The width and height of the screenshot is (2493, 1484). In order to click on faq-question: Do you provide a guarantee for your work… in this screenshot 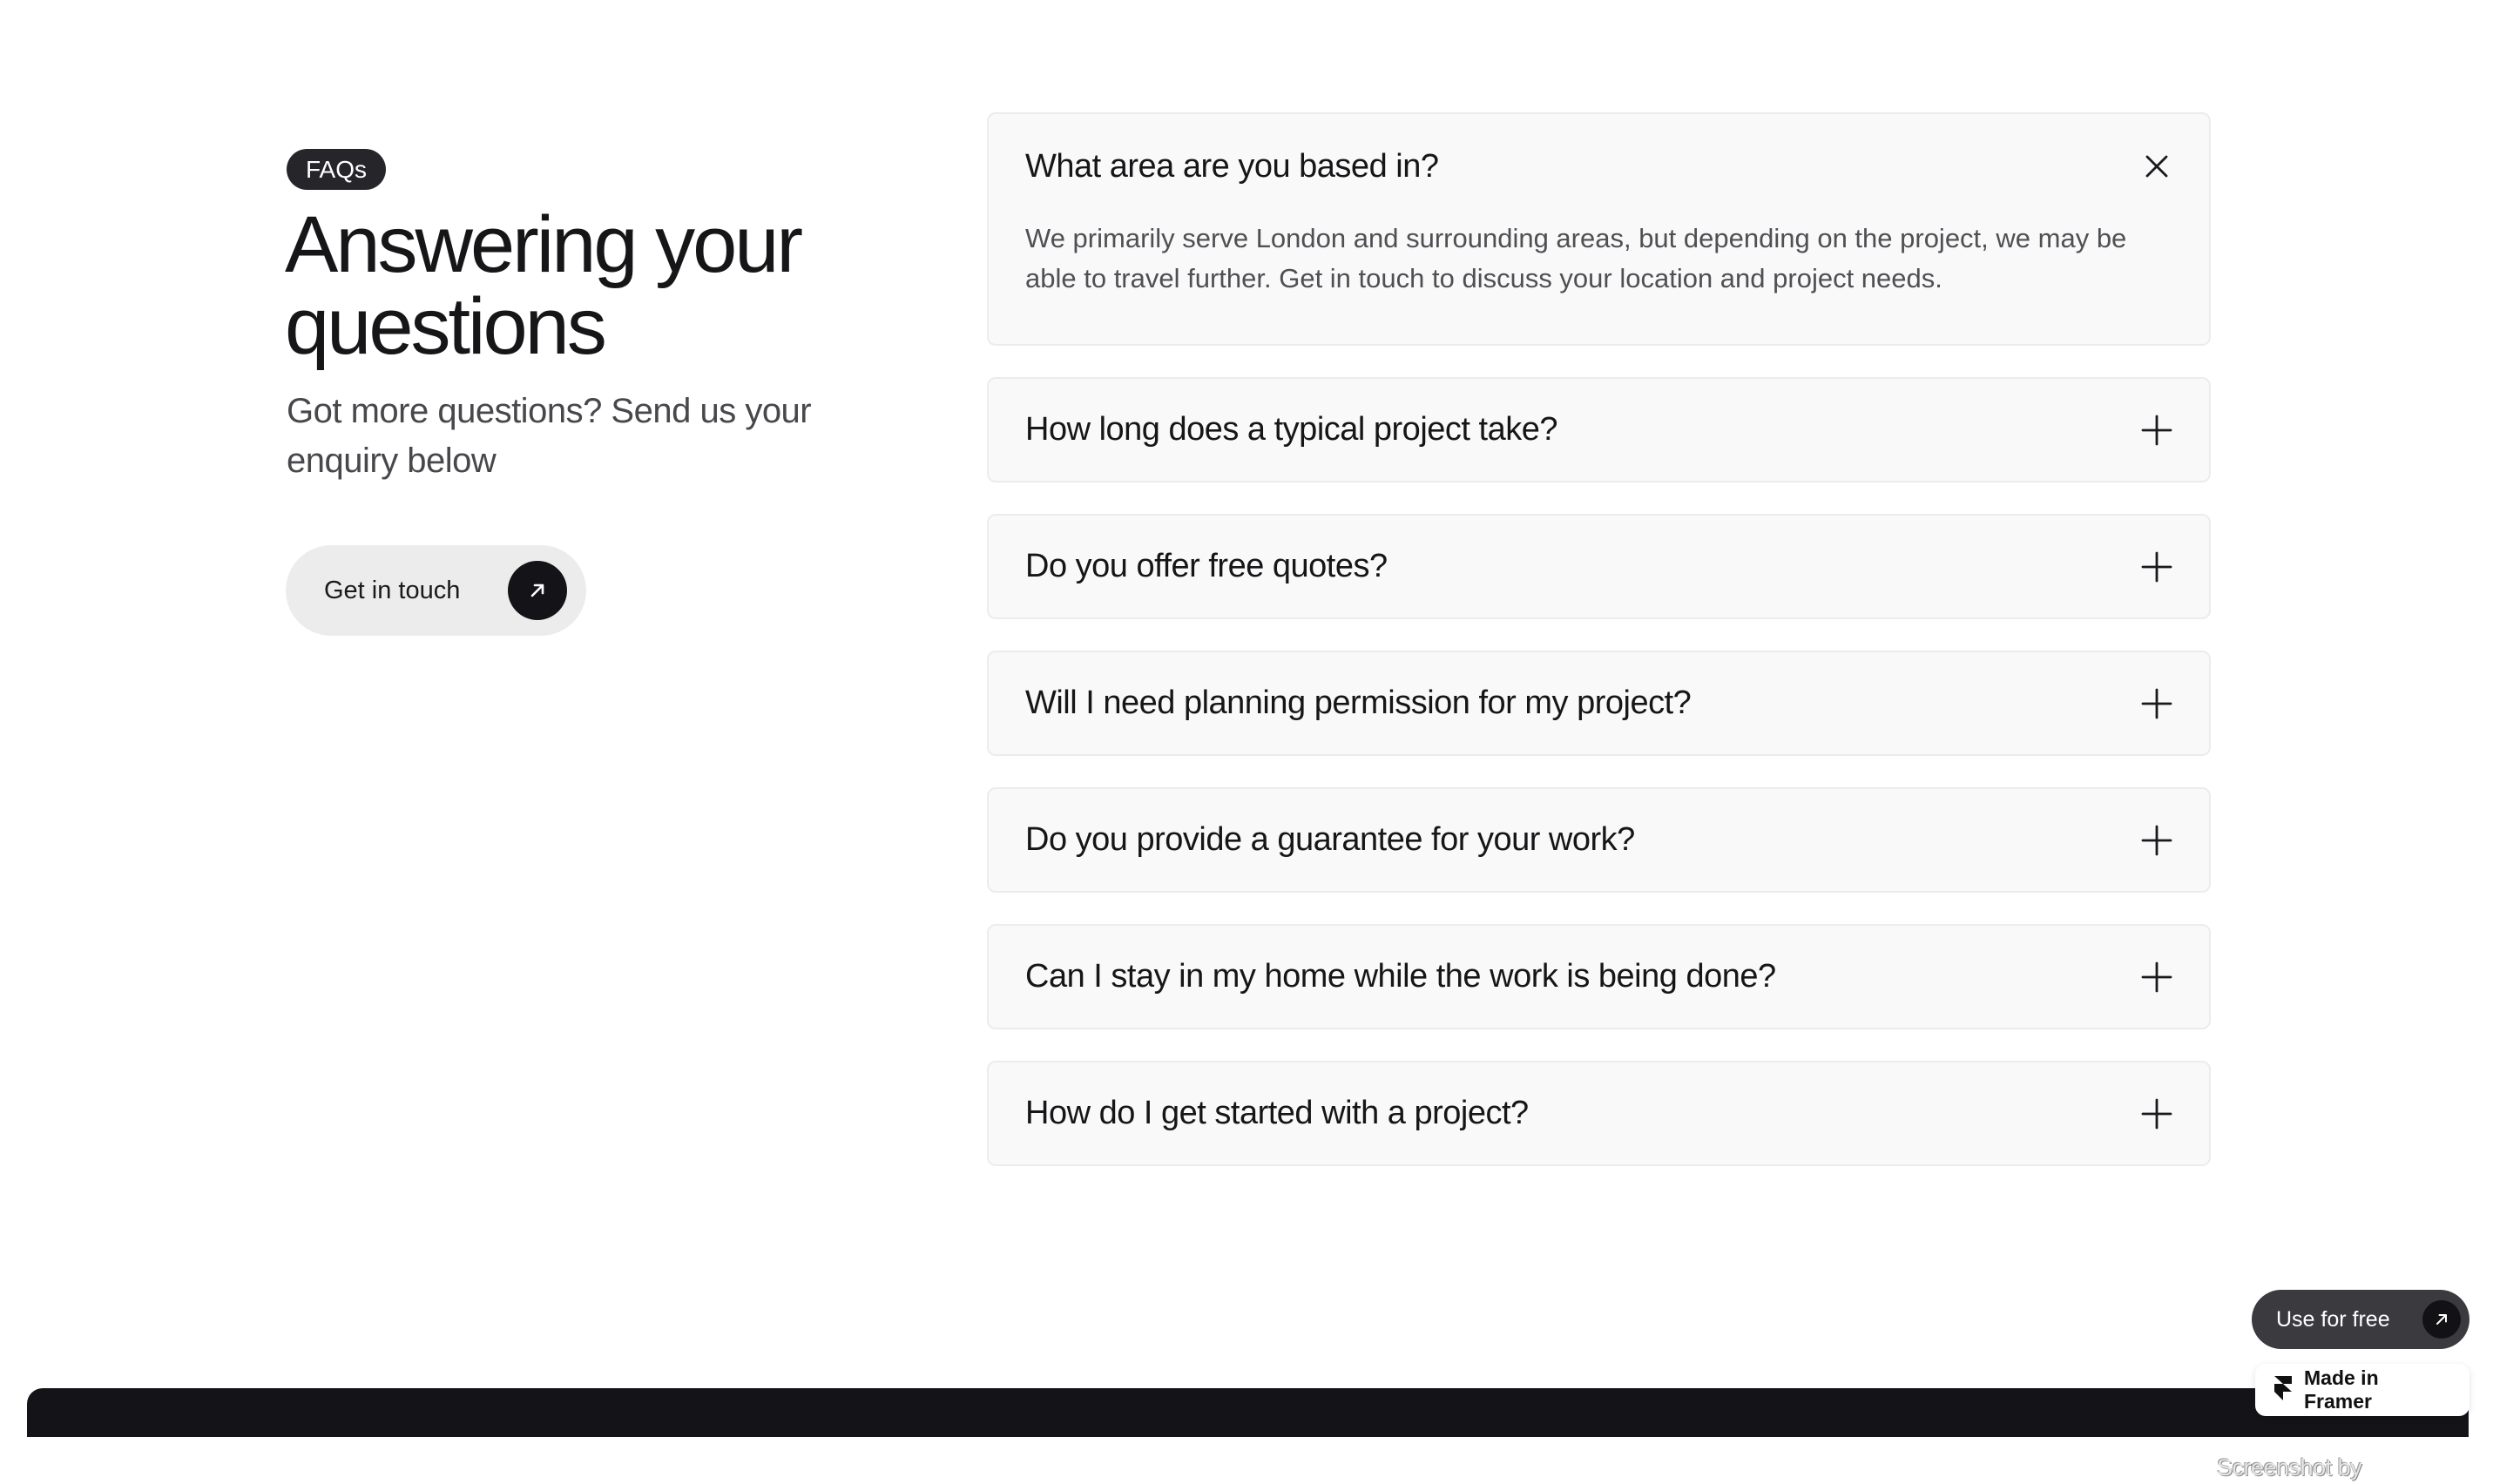, I will do `click(1330, 839)`.